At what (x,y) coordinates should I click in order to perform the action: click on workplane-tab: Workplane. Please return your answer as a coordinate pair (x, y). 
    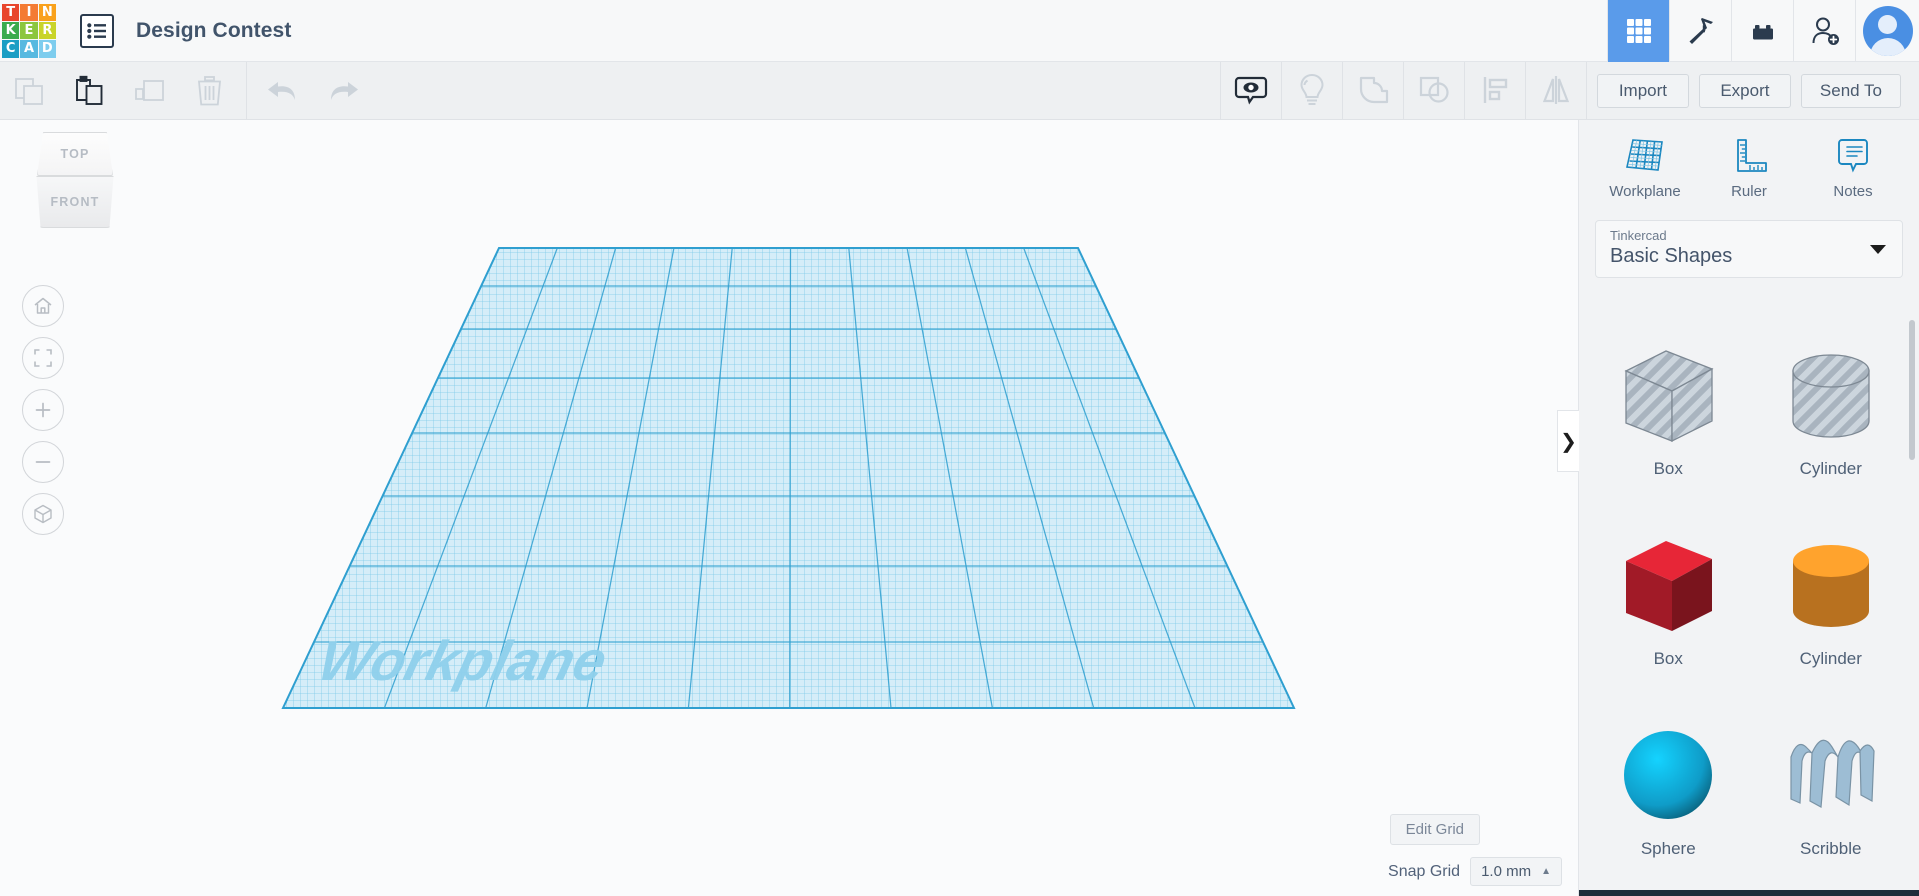
    Looking at the image, I should click on (1645, 168).